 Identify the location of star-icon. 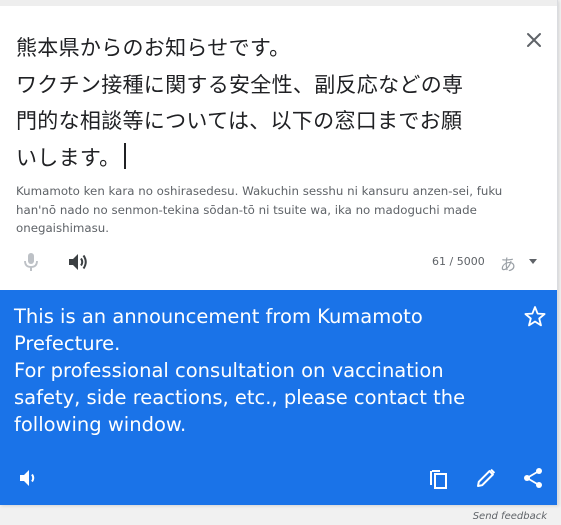
(535, 316).